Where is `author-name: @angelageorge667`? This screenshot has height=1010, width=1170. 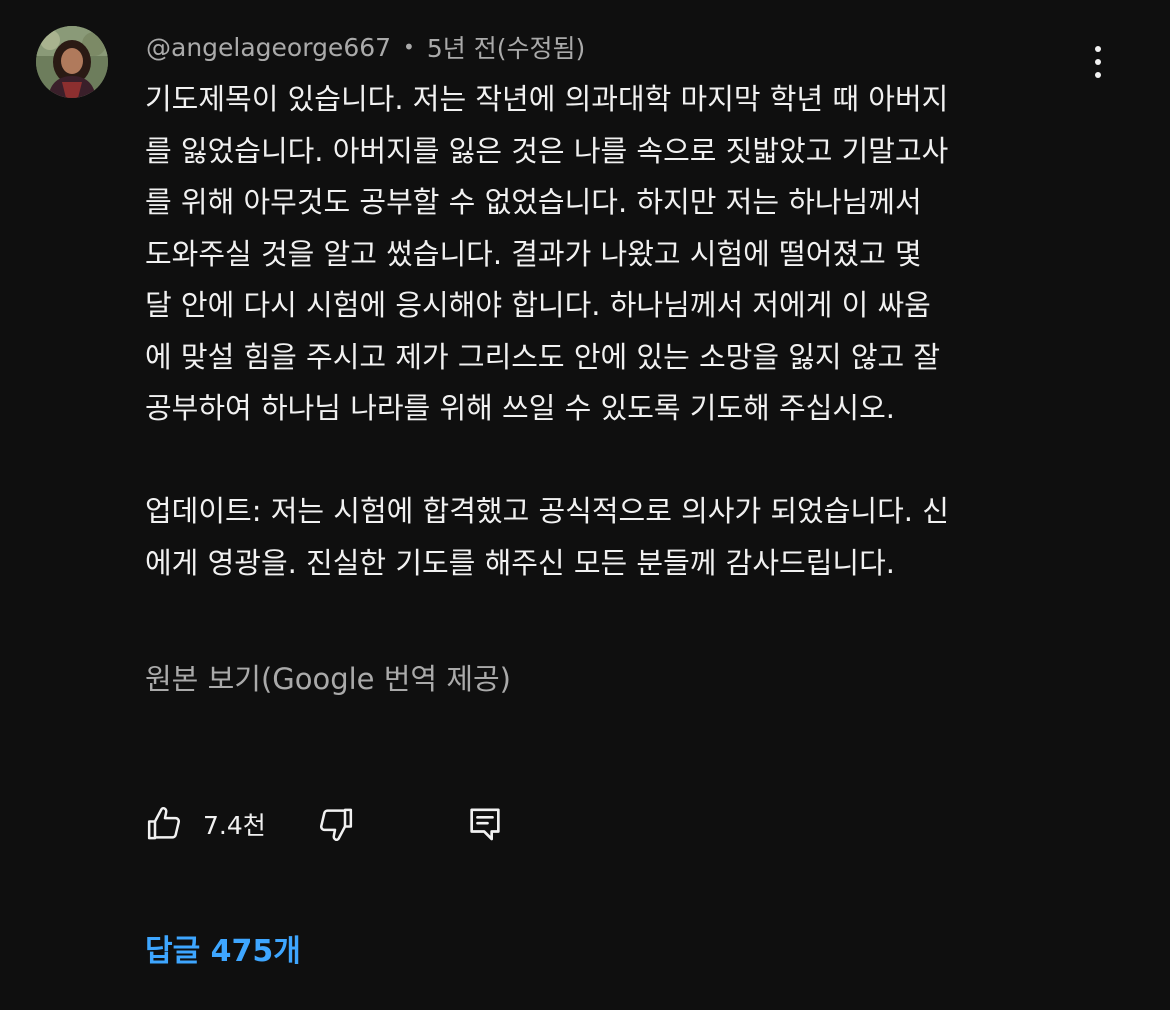 author-name: @angelageorge667 is located at coordinates (268, 47).